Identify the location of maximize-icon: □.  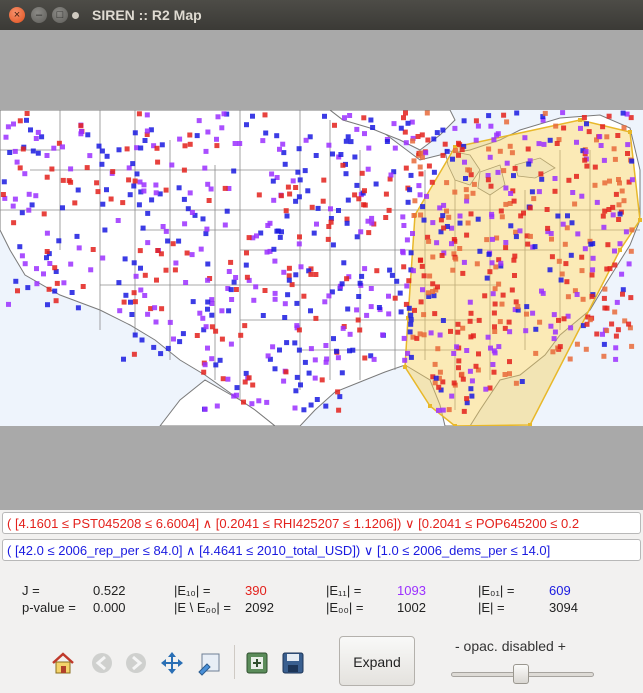
(60, 15).